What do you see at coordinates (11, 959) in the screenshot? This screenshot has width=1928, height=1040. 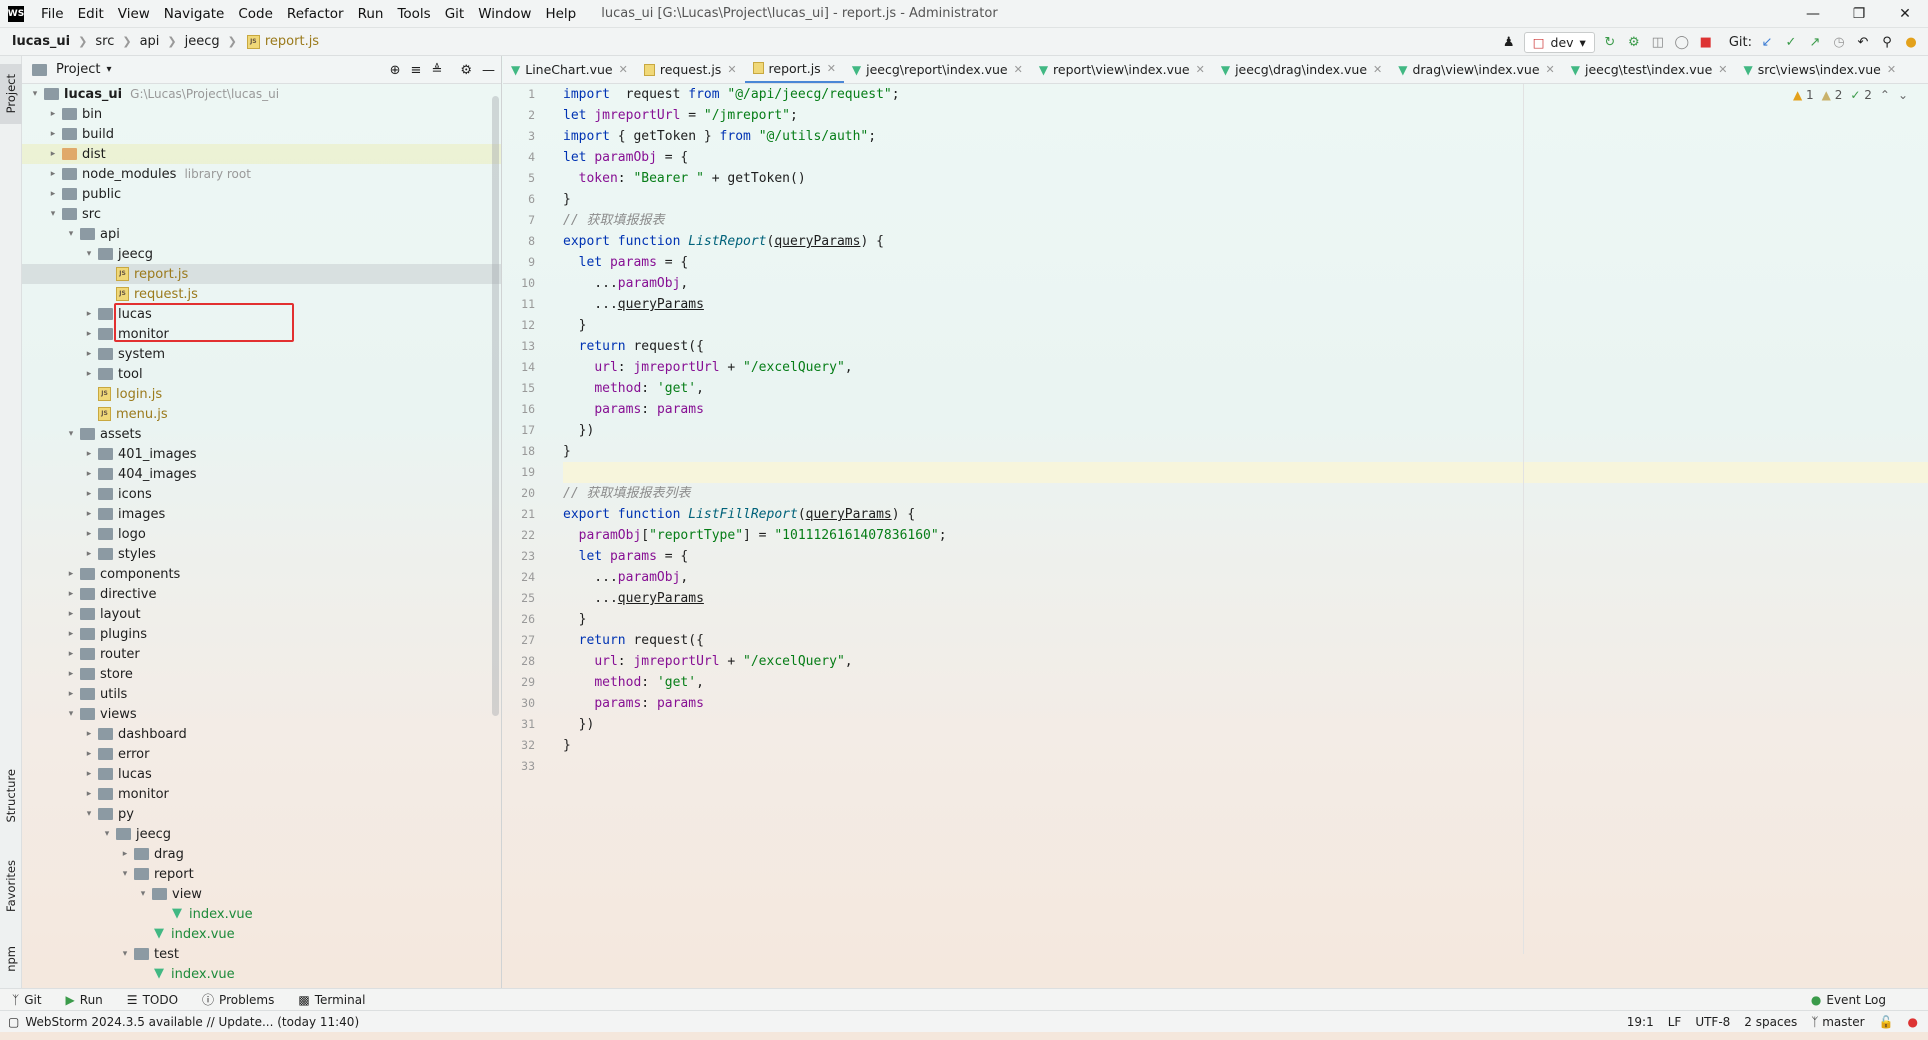 I see `tool-tab-npm: npm` at bounding box center [11, 959].